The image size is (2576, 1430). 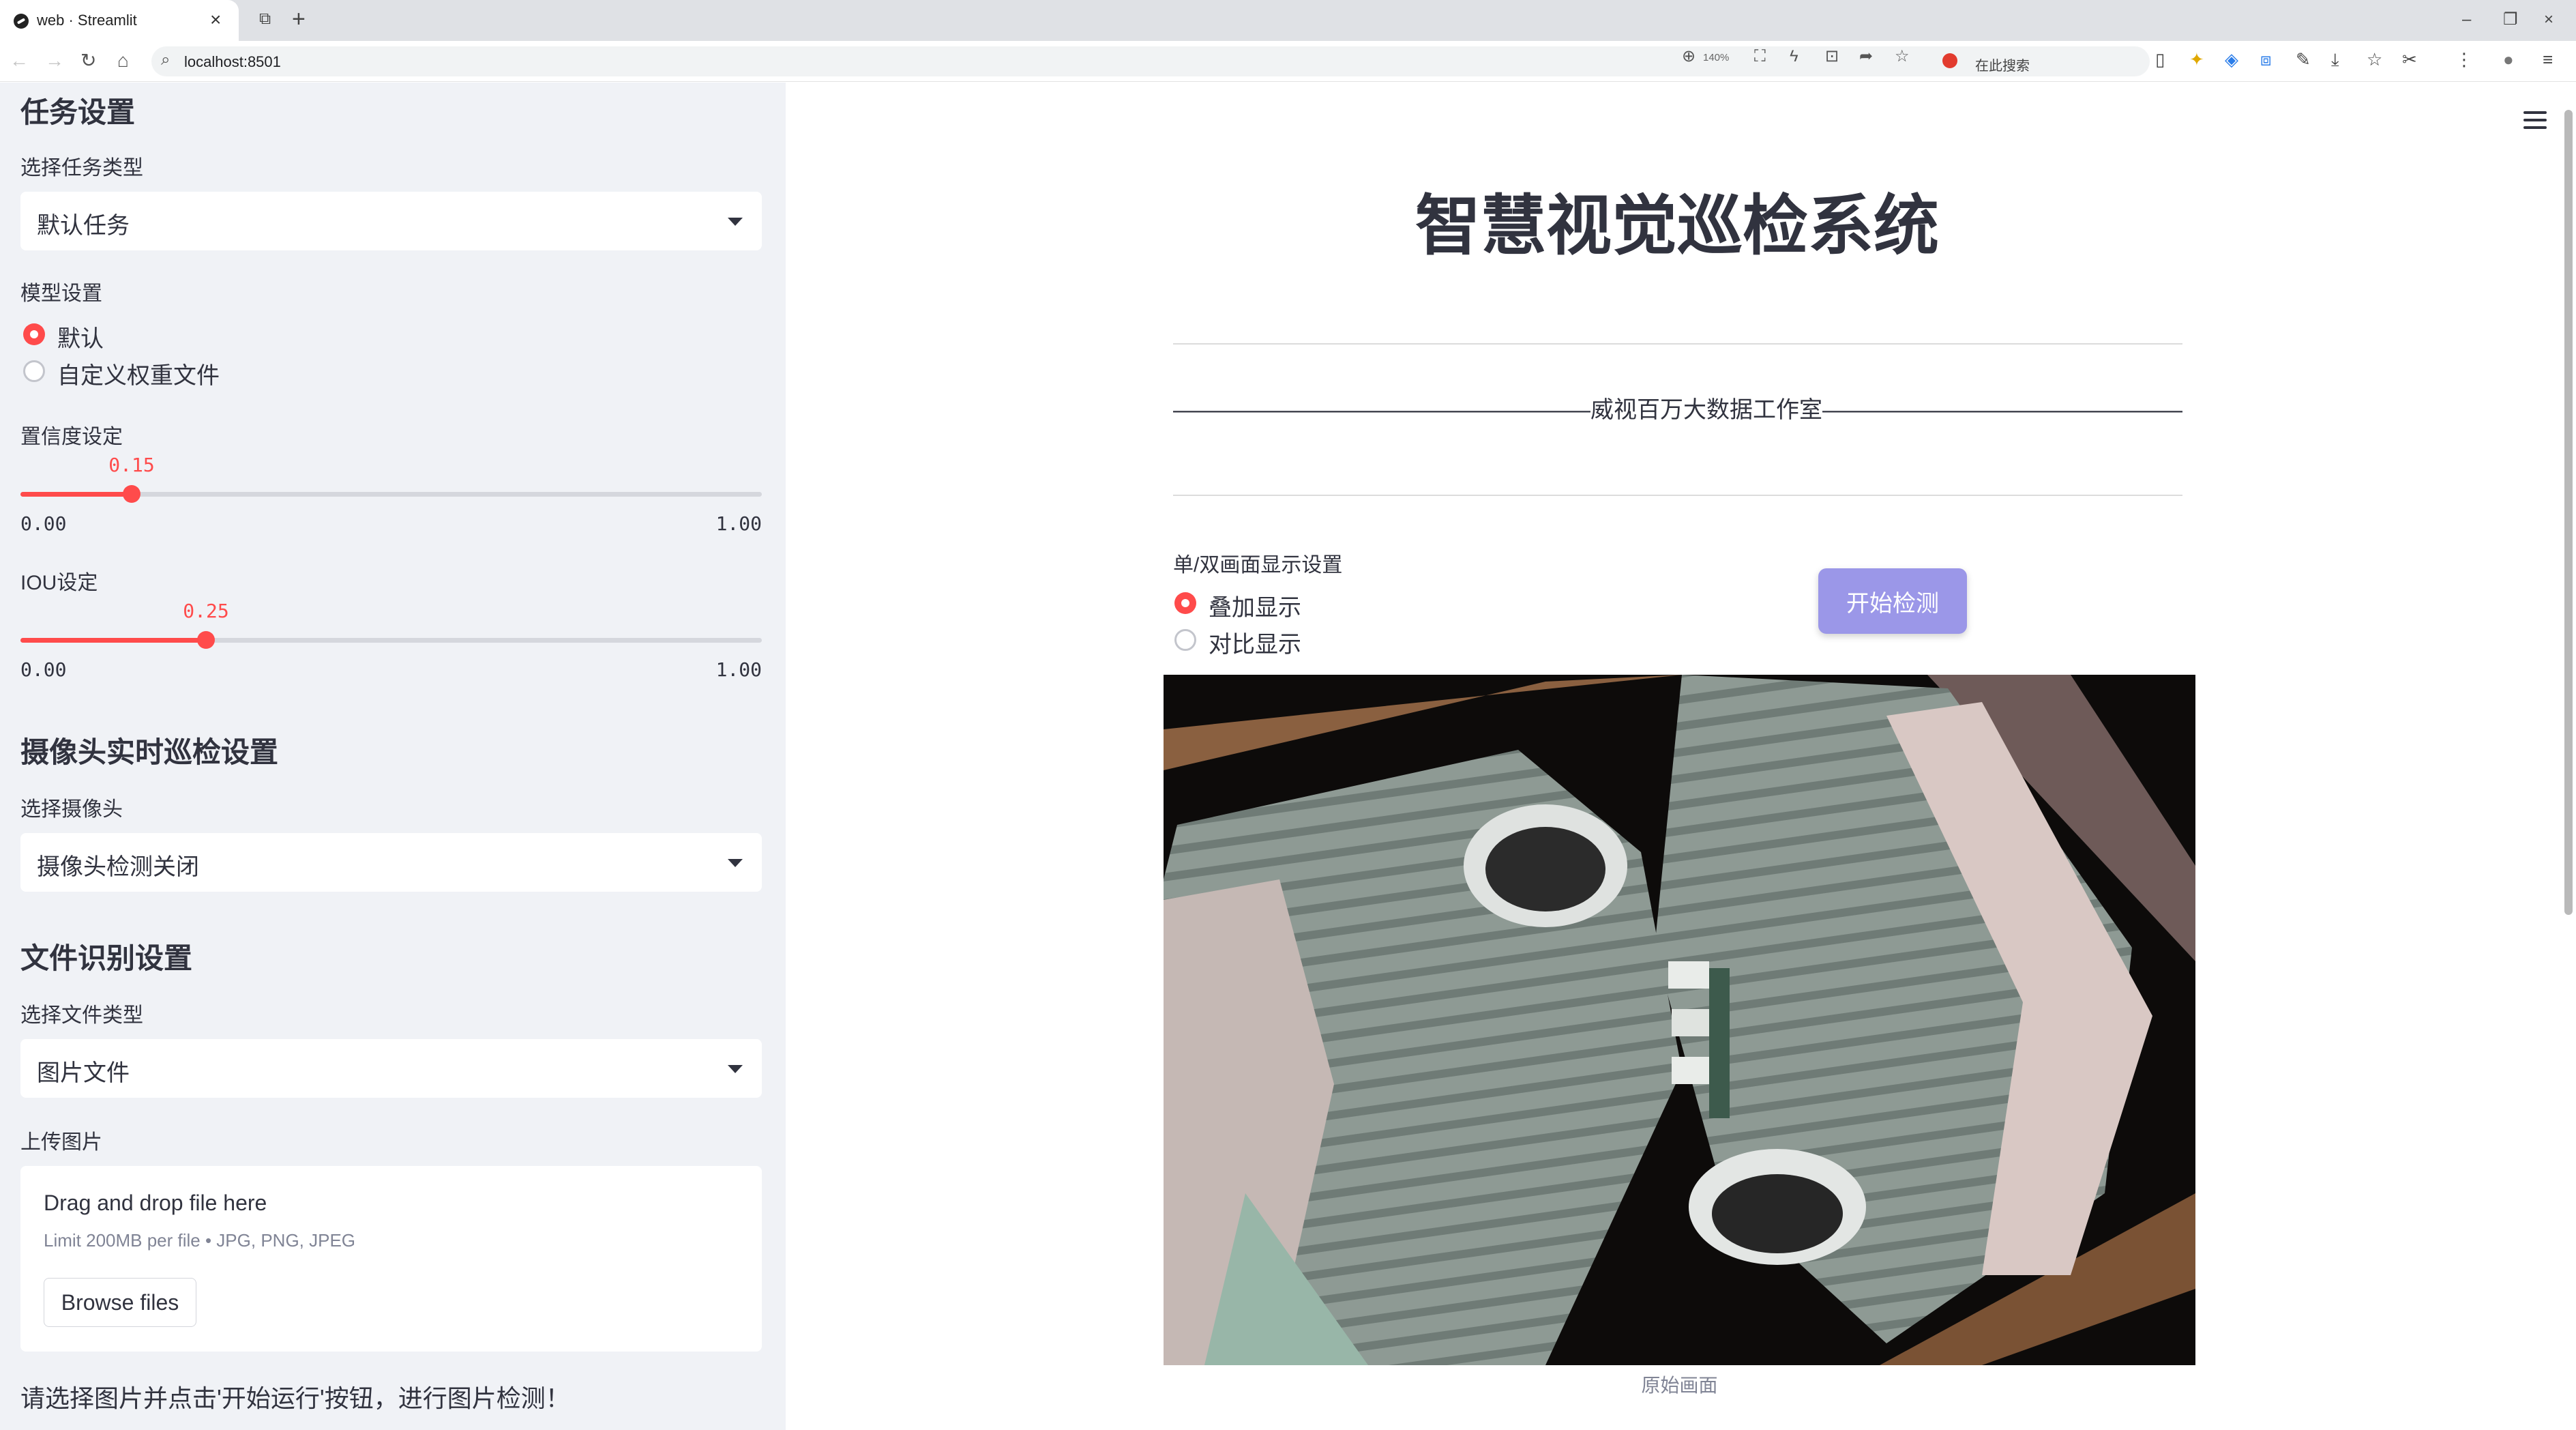 What do you see at coordinates (1689, 56) in the screenshot?
I see `zoom-icon: ⊕` at bounding box center [1689, 56].